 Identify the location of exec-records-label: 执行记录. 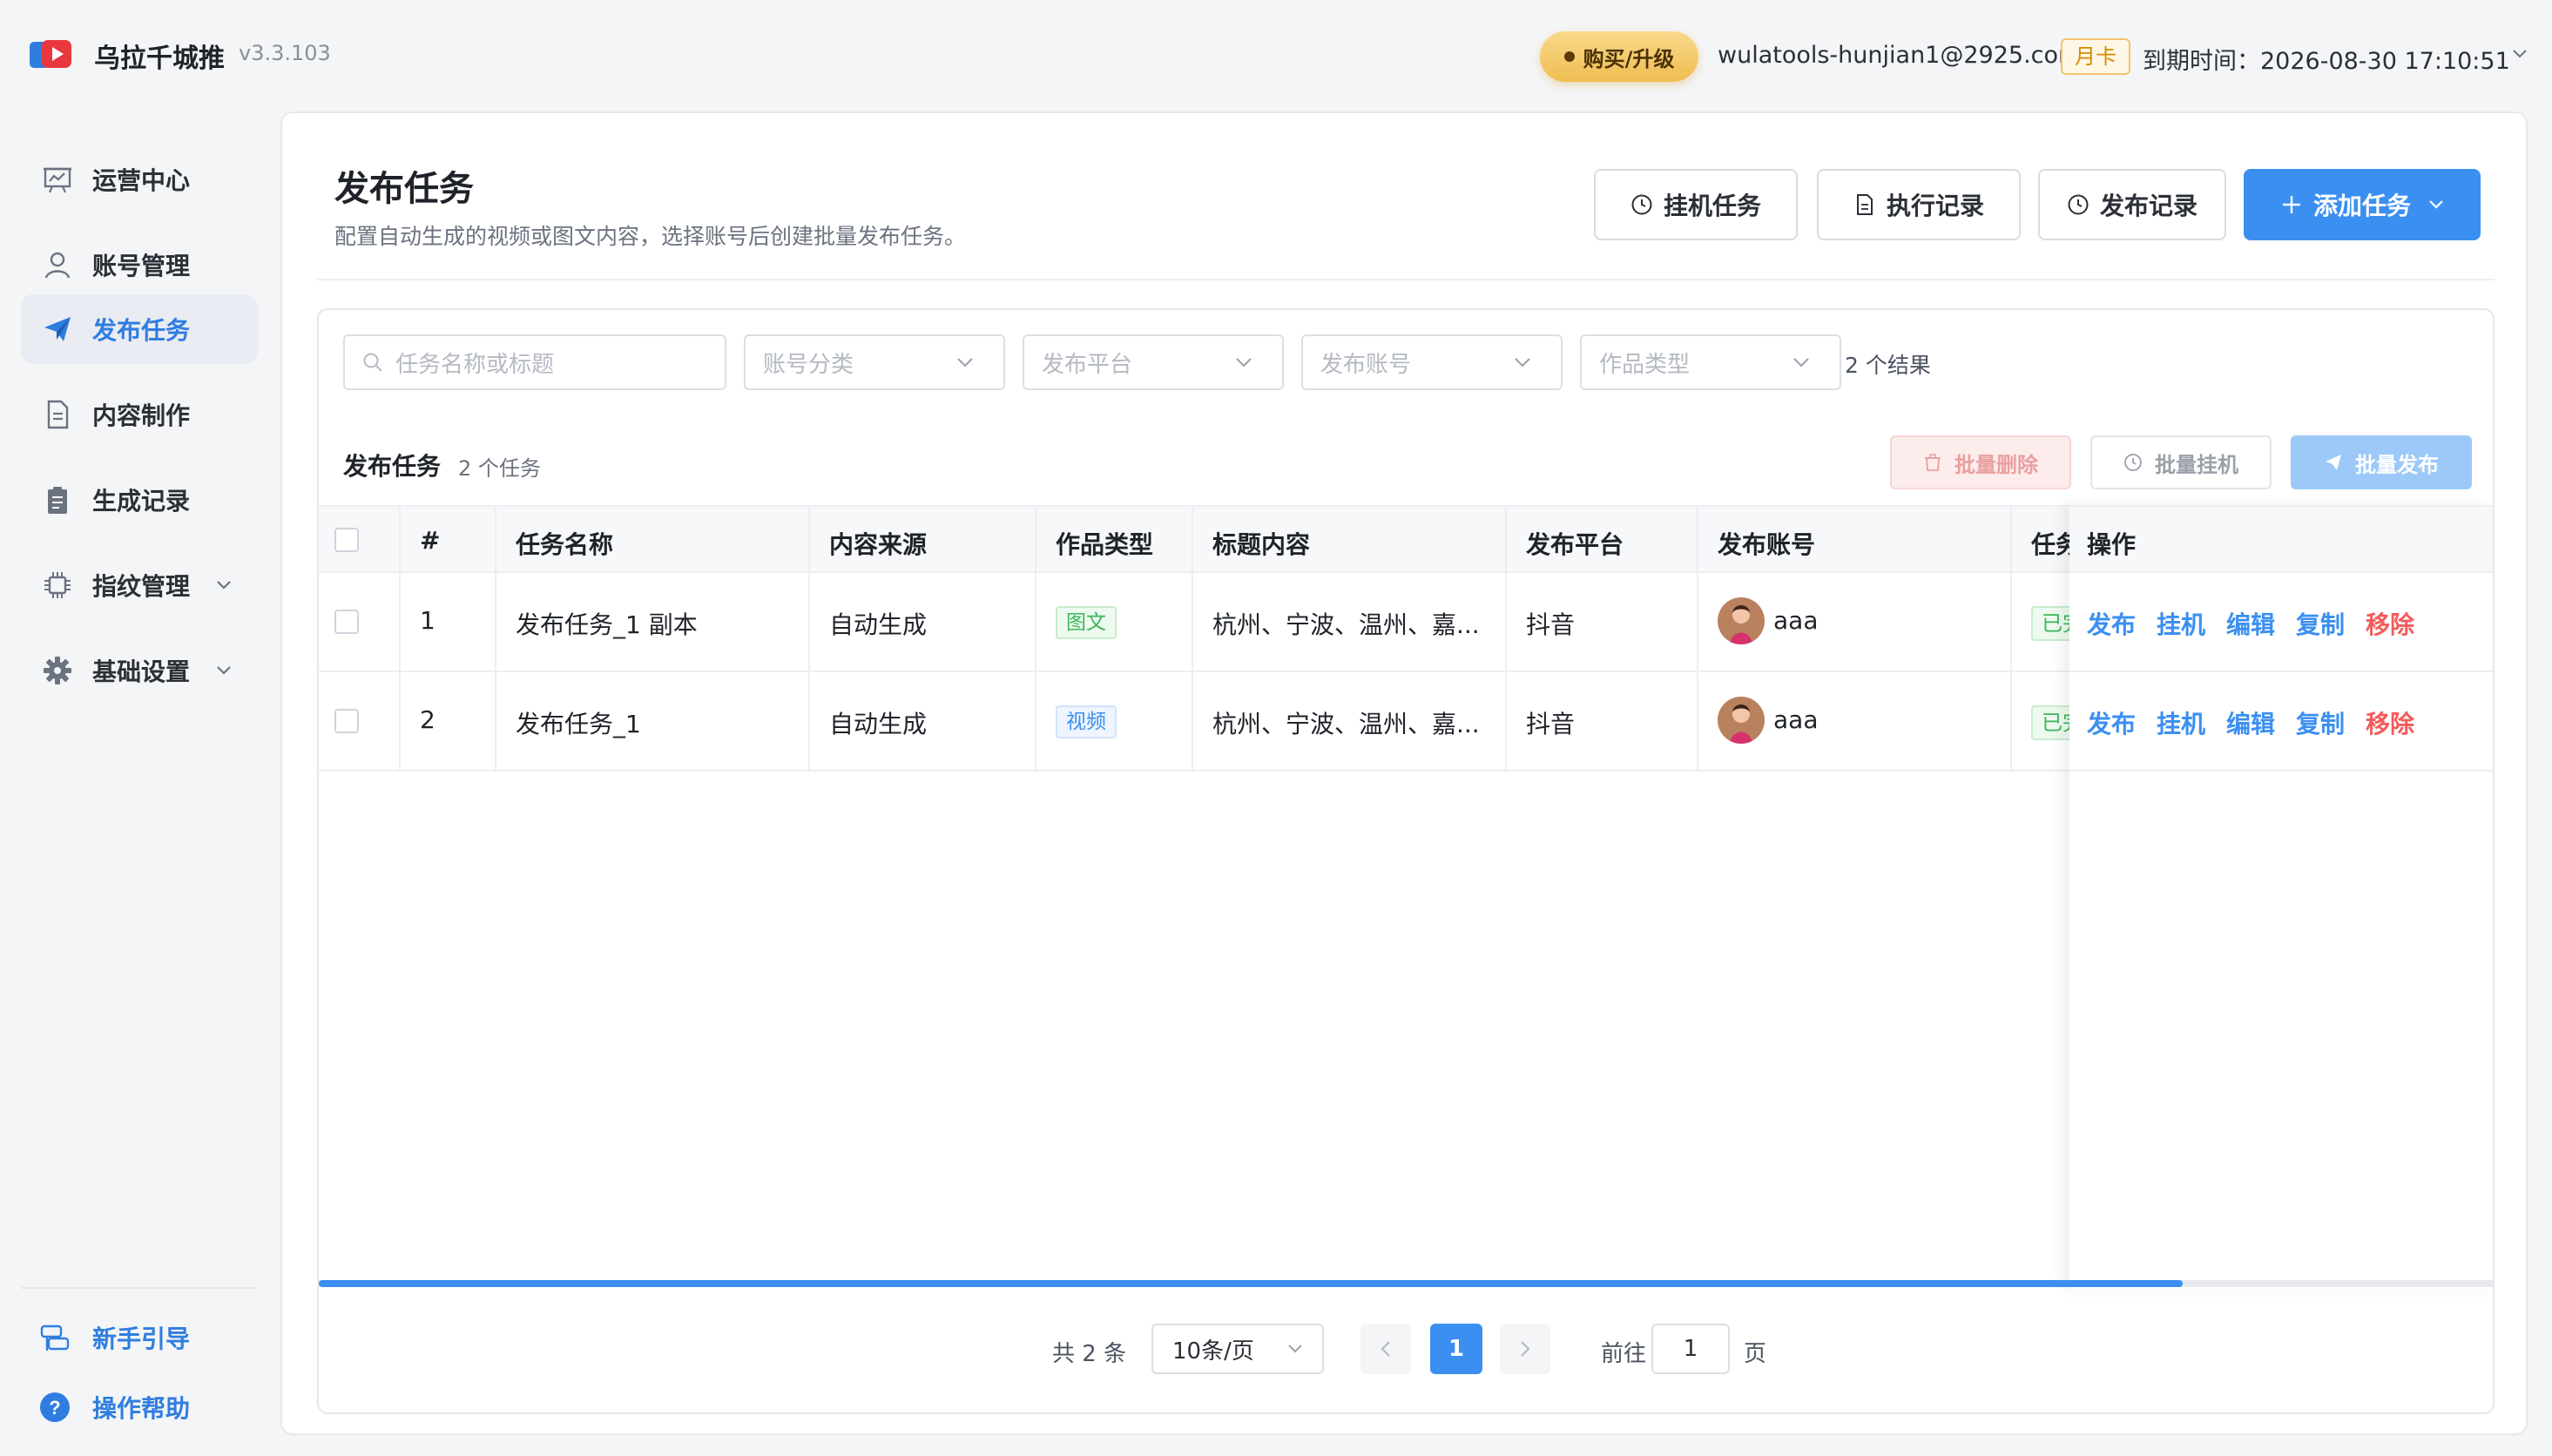
(1935, 206).